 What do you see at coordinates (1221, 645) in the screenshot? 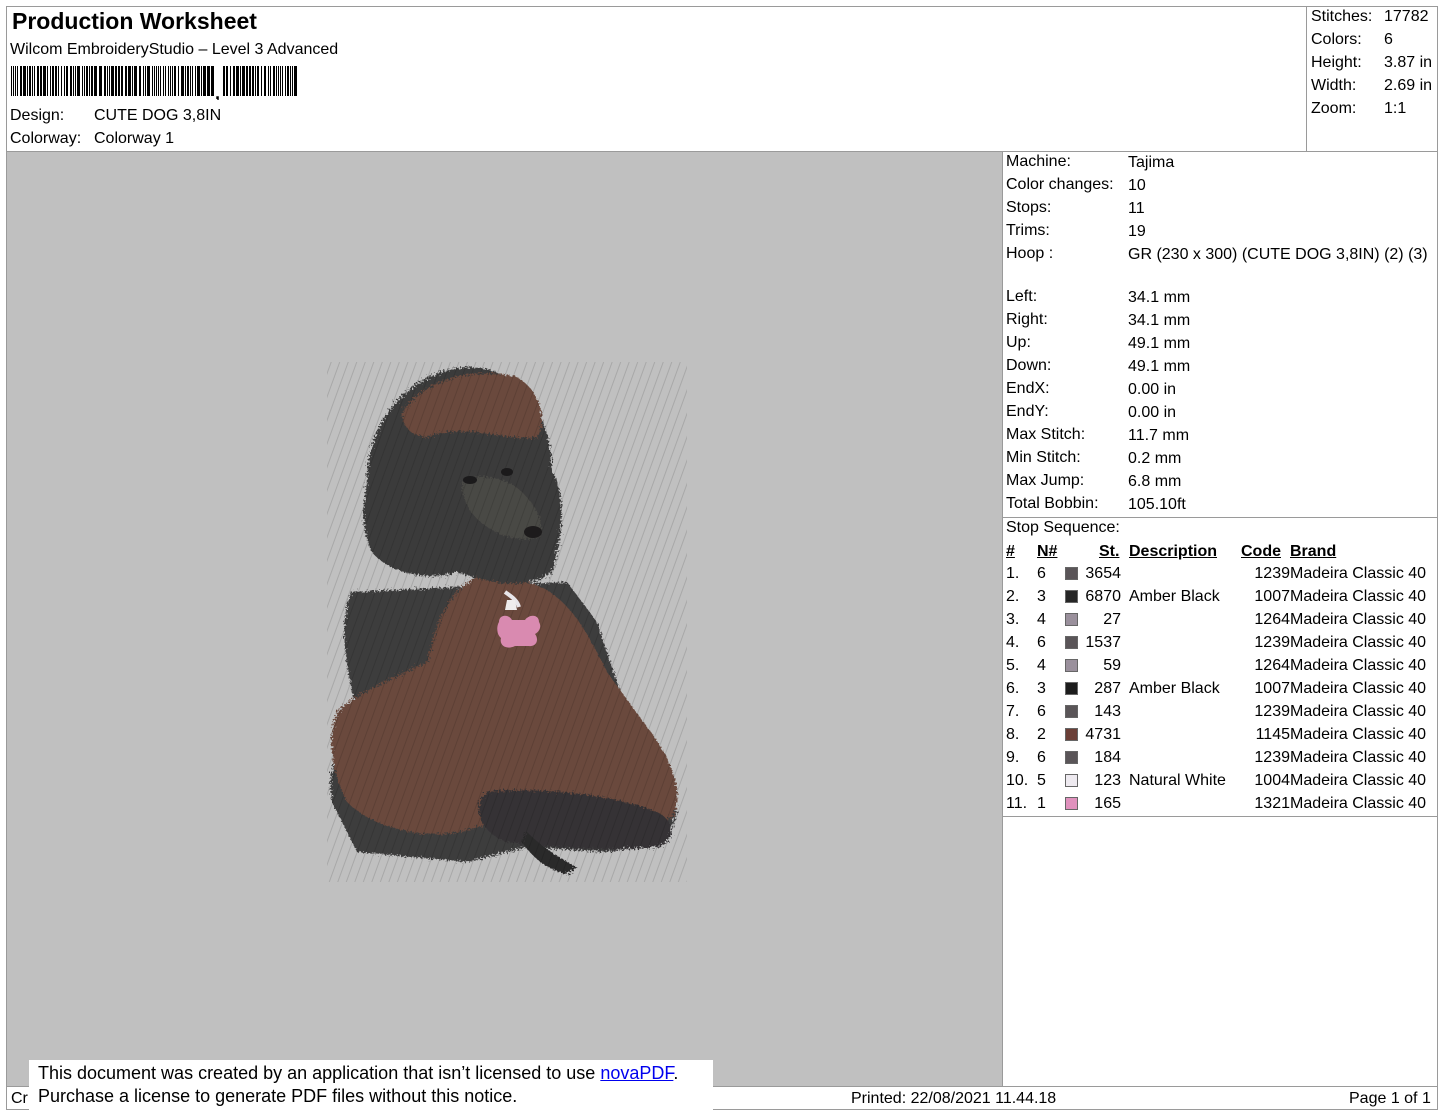
I see `stop-sequence-row: 4. 6 1537 1239 Madeira Classic 40` at bounding box center [1221, 645].